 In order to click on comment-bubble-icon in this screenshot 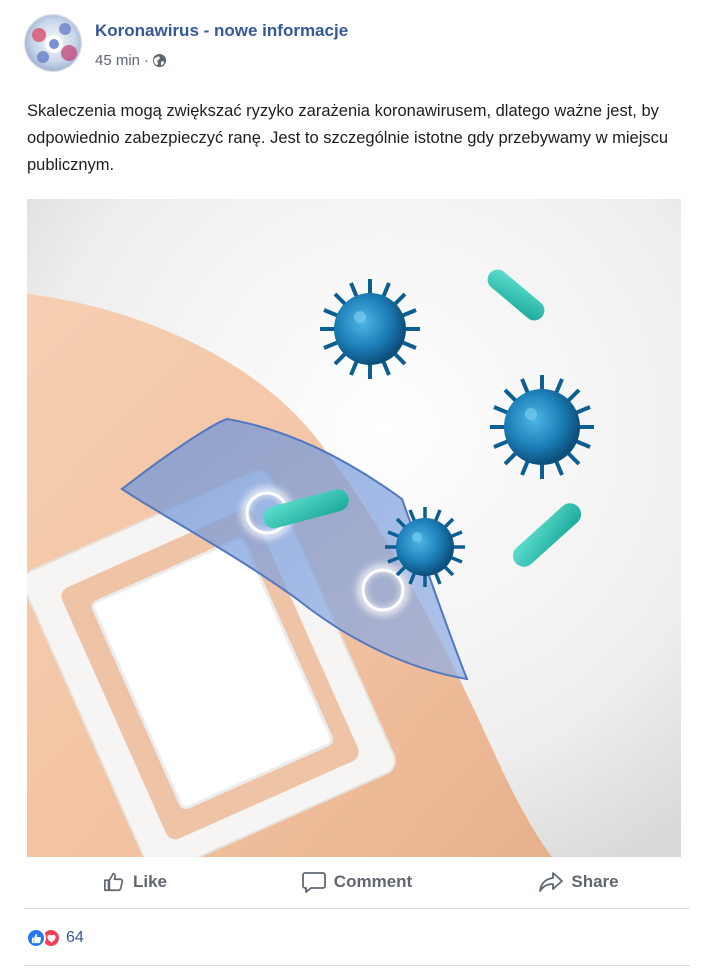, I will do `click(313, 882)`.